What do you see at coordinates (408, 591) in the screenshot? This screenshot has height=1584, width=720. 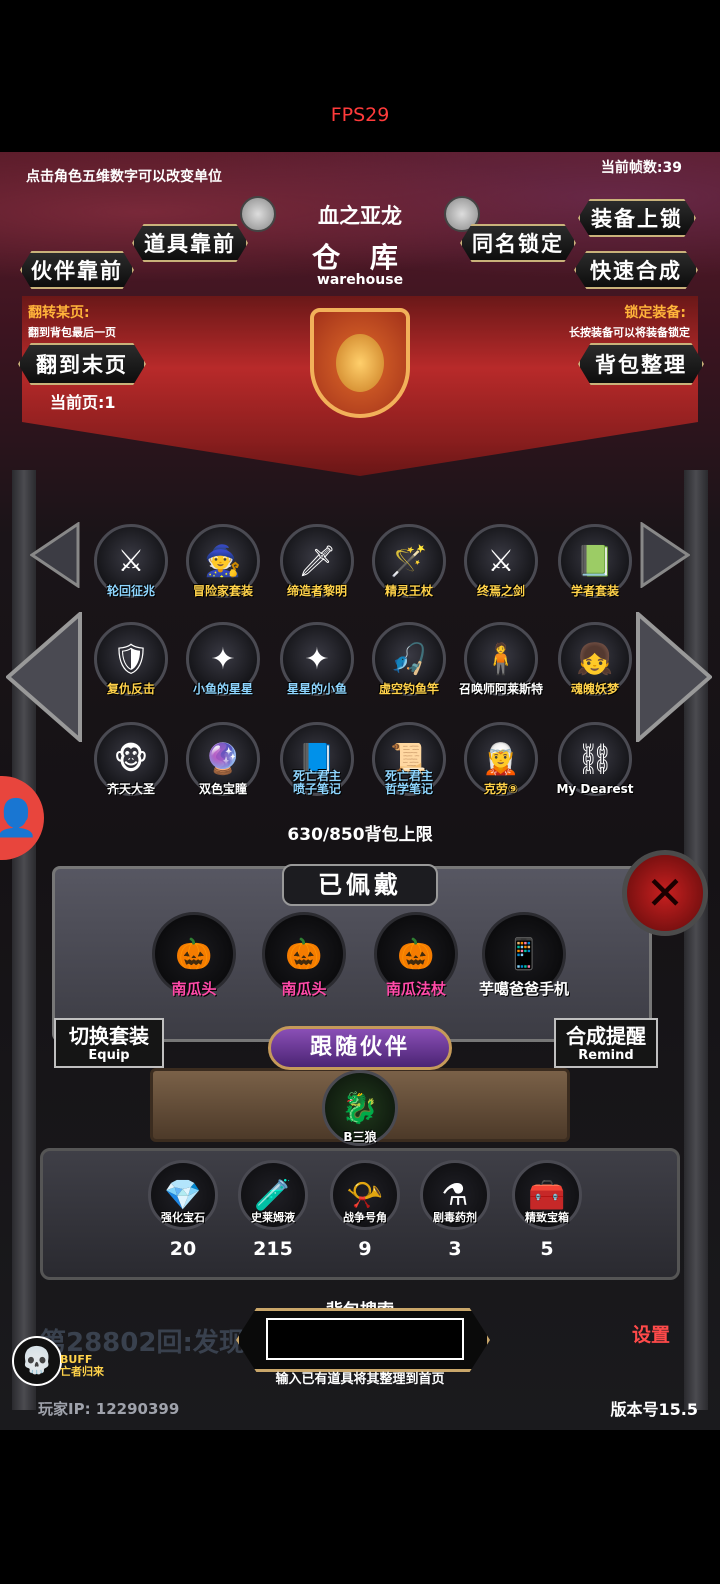 I see `item-label: 精灵王杖` at bounding box center [408, 591].